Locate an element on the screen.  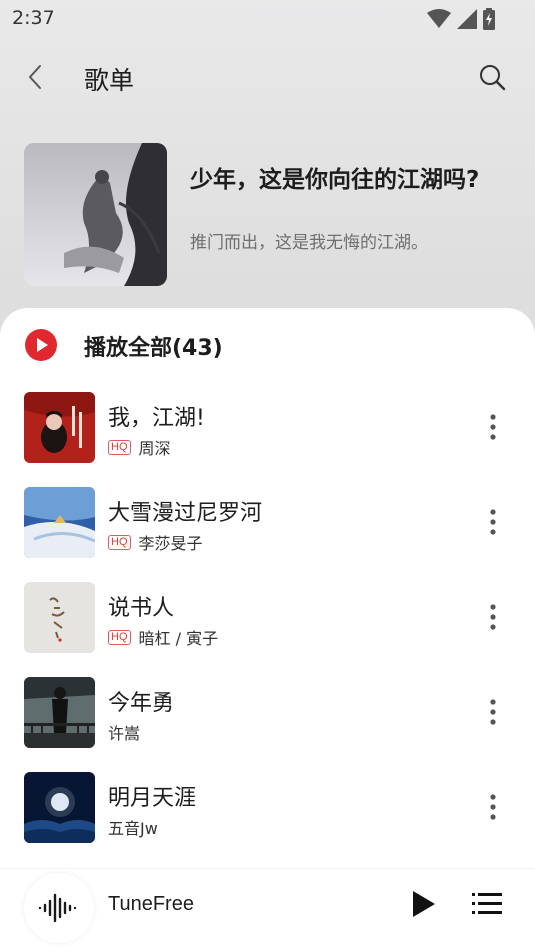
play-button is located at coordinates (423, 904).